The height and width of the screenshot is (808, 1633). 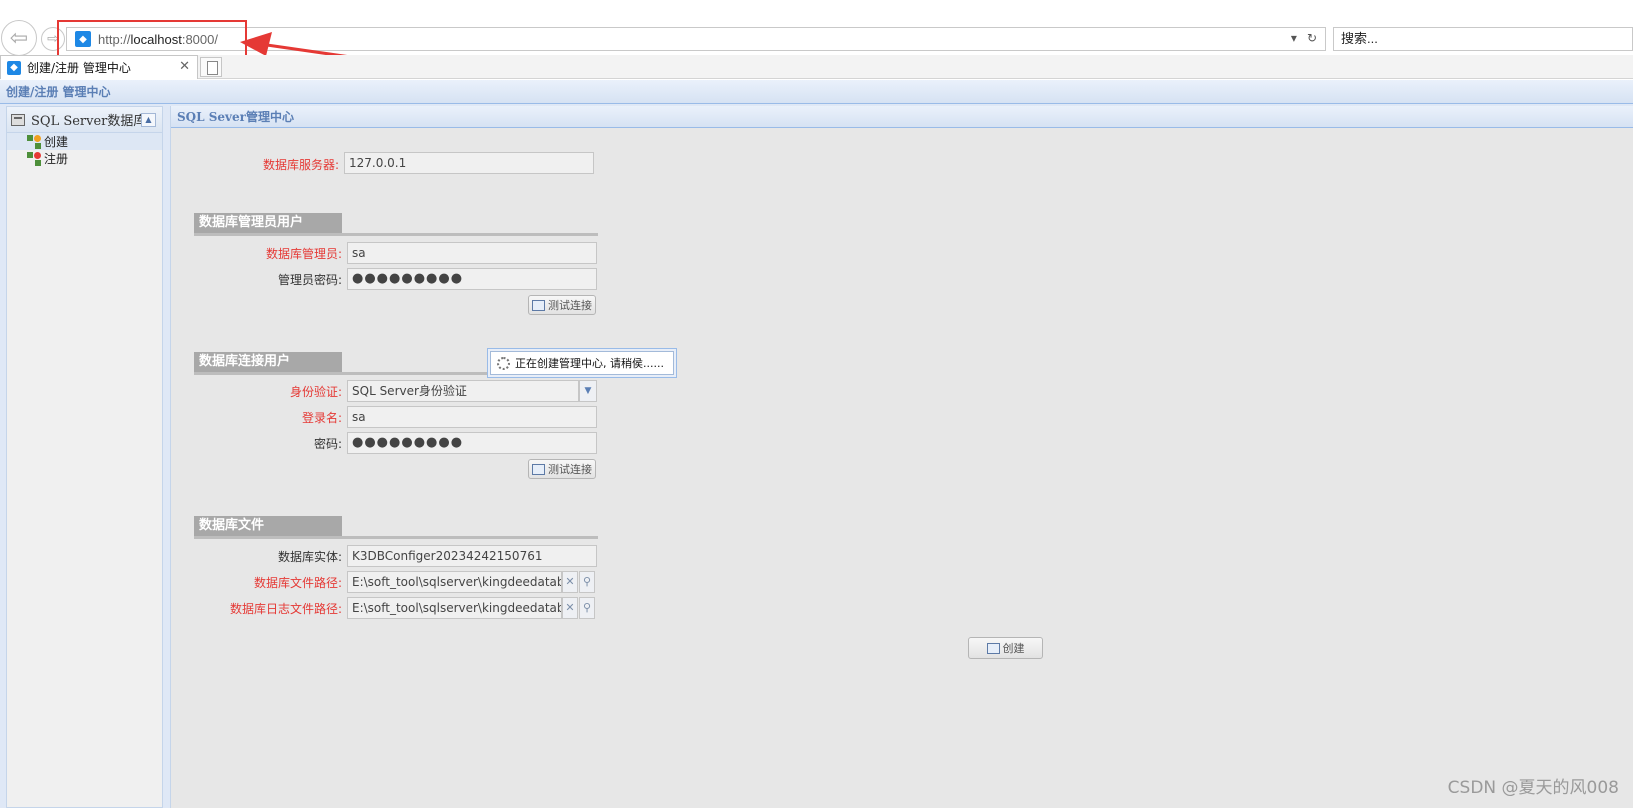 What do you see at coordinates (1533, 788) in the screenshot?
I see `watermark: CSDN @夏天的风008` at bounding box center [1533, 788].